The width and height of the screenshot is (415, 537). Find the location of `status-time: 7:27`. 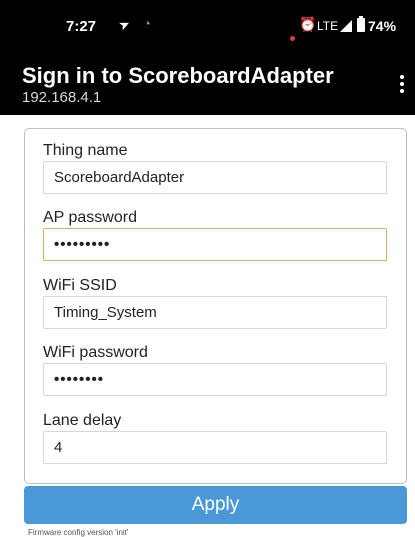

status-time: 7:27 is located at coordinates (81, 26).